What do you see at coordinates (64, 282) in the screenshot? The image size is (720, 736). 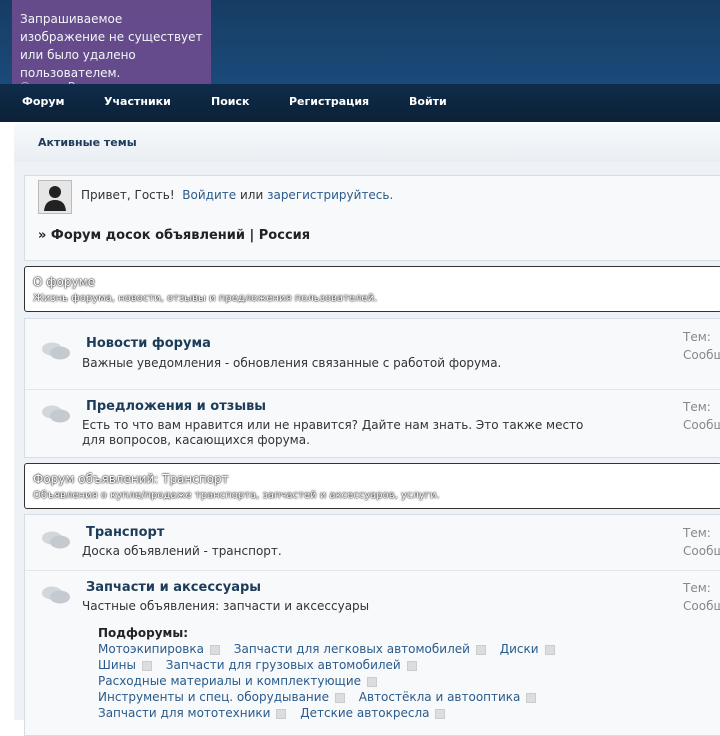 I see `category-title: О форуме` at bounding box center [64, 282].